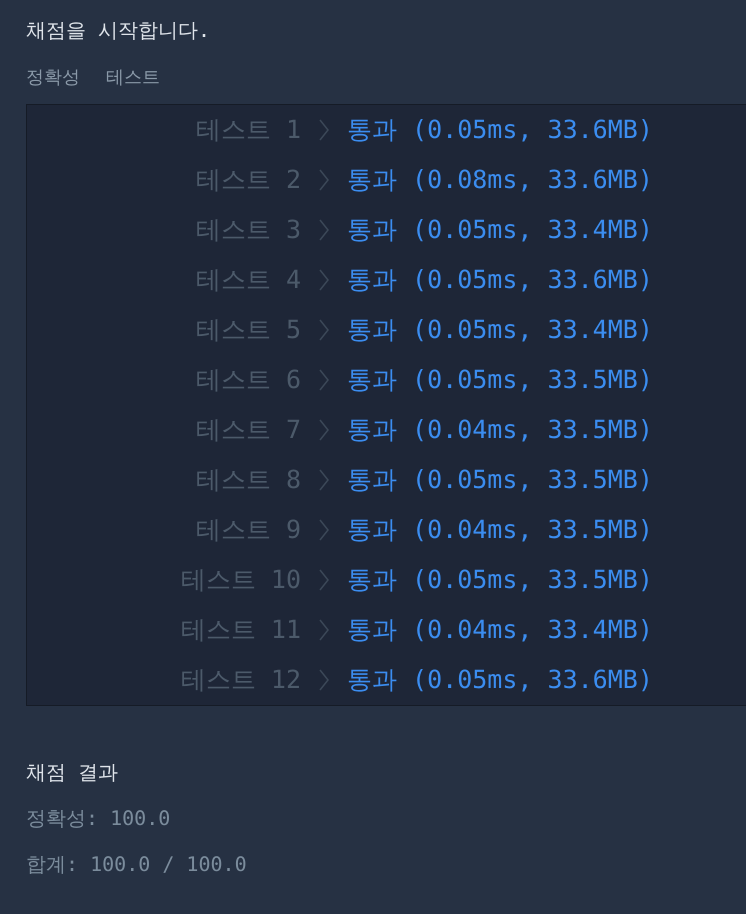 The width and height of the screenshot is (746, 914). Describe the element at coordinates (133, 78) in the screenshot. I see `section-label: 테스트` at that location.